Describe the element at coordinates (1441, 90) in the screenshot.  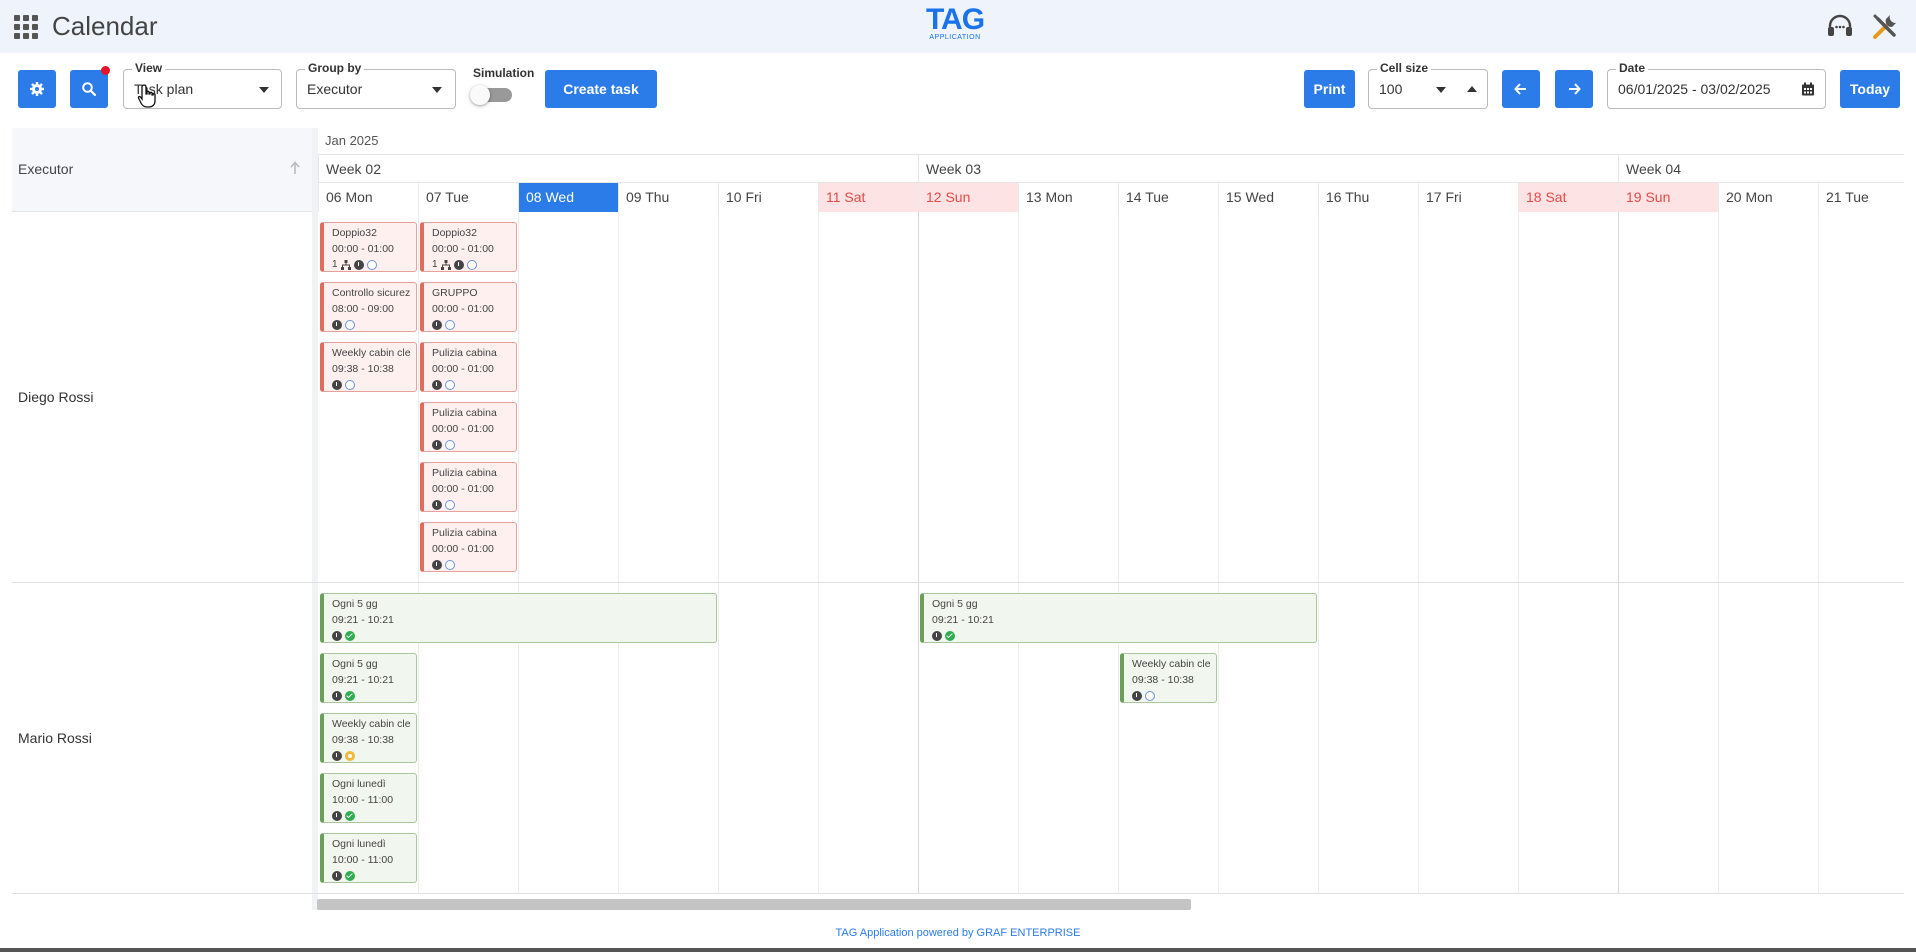
I see `decrease-icon` at that location.